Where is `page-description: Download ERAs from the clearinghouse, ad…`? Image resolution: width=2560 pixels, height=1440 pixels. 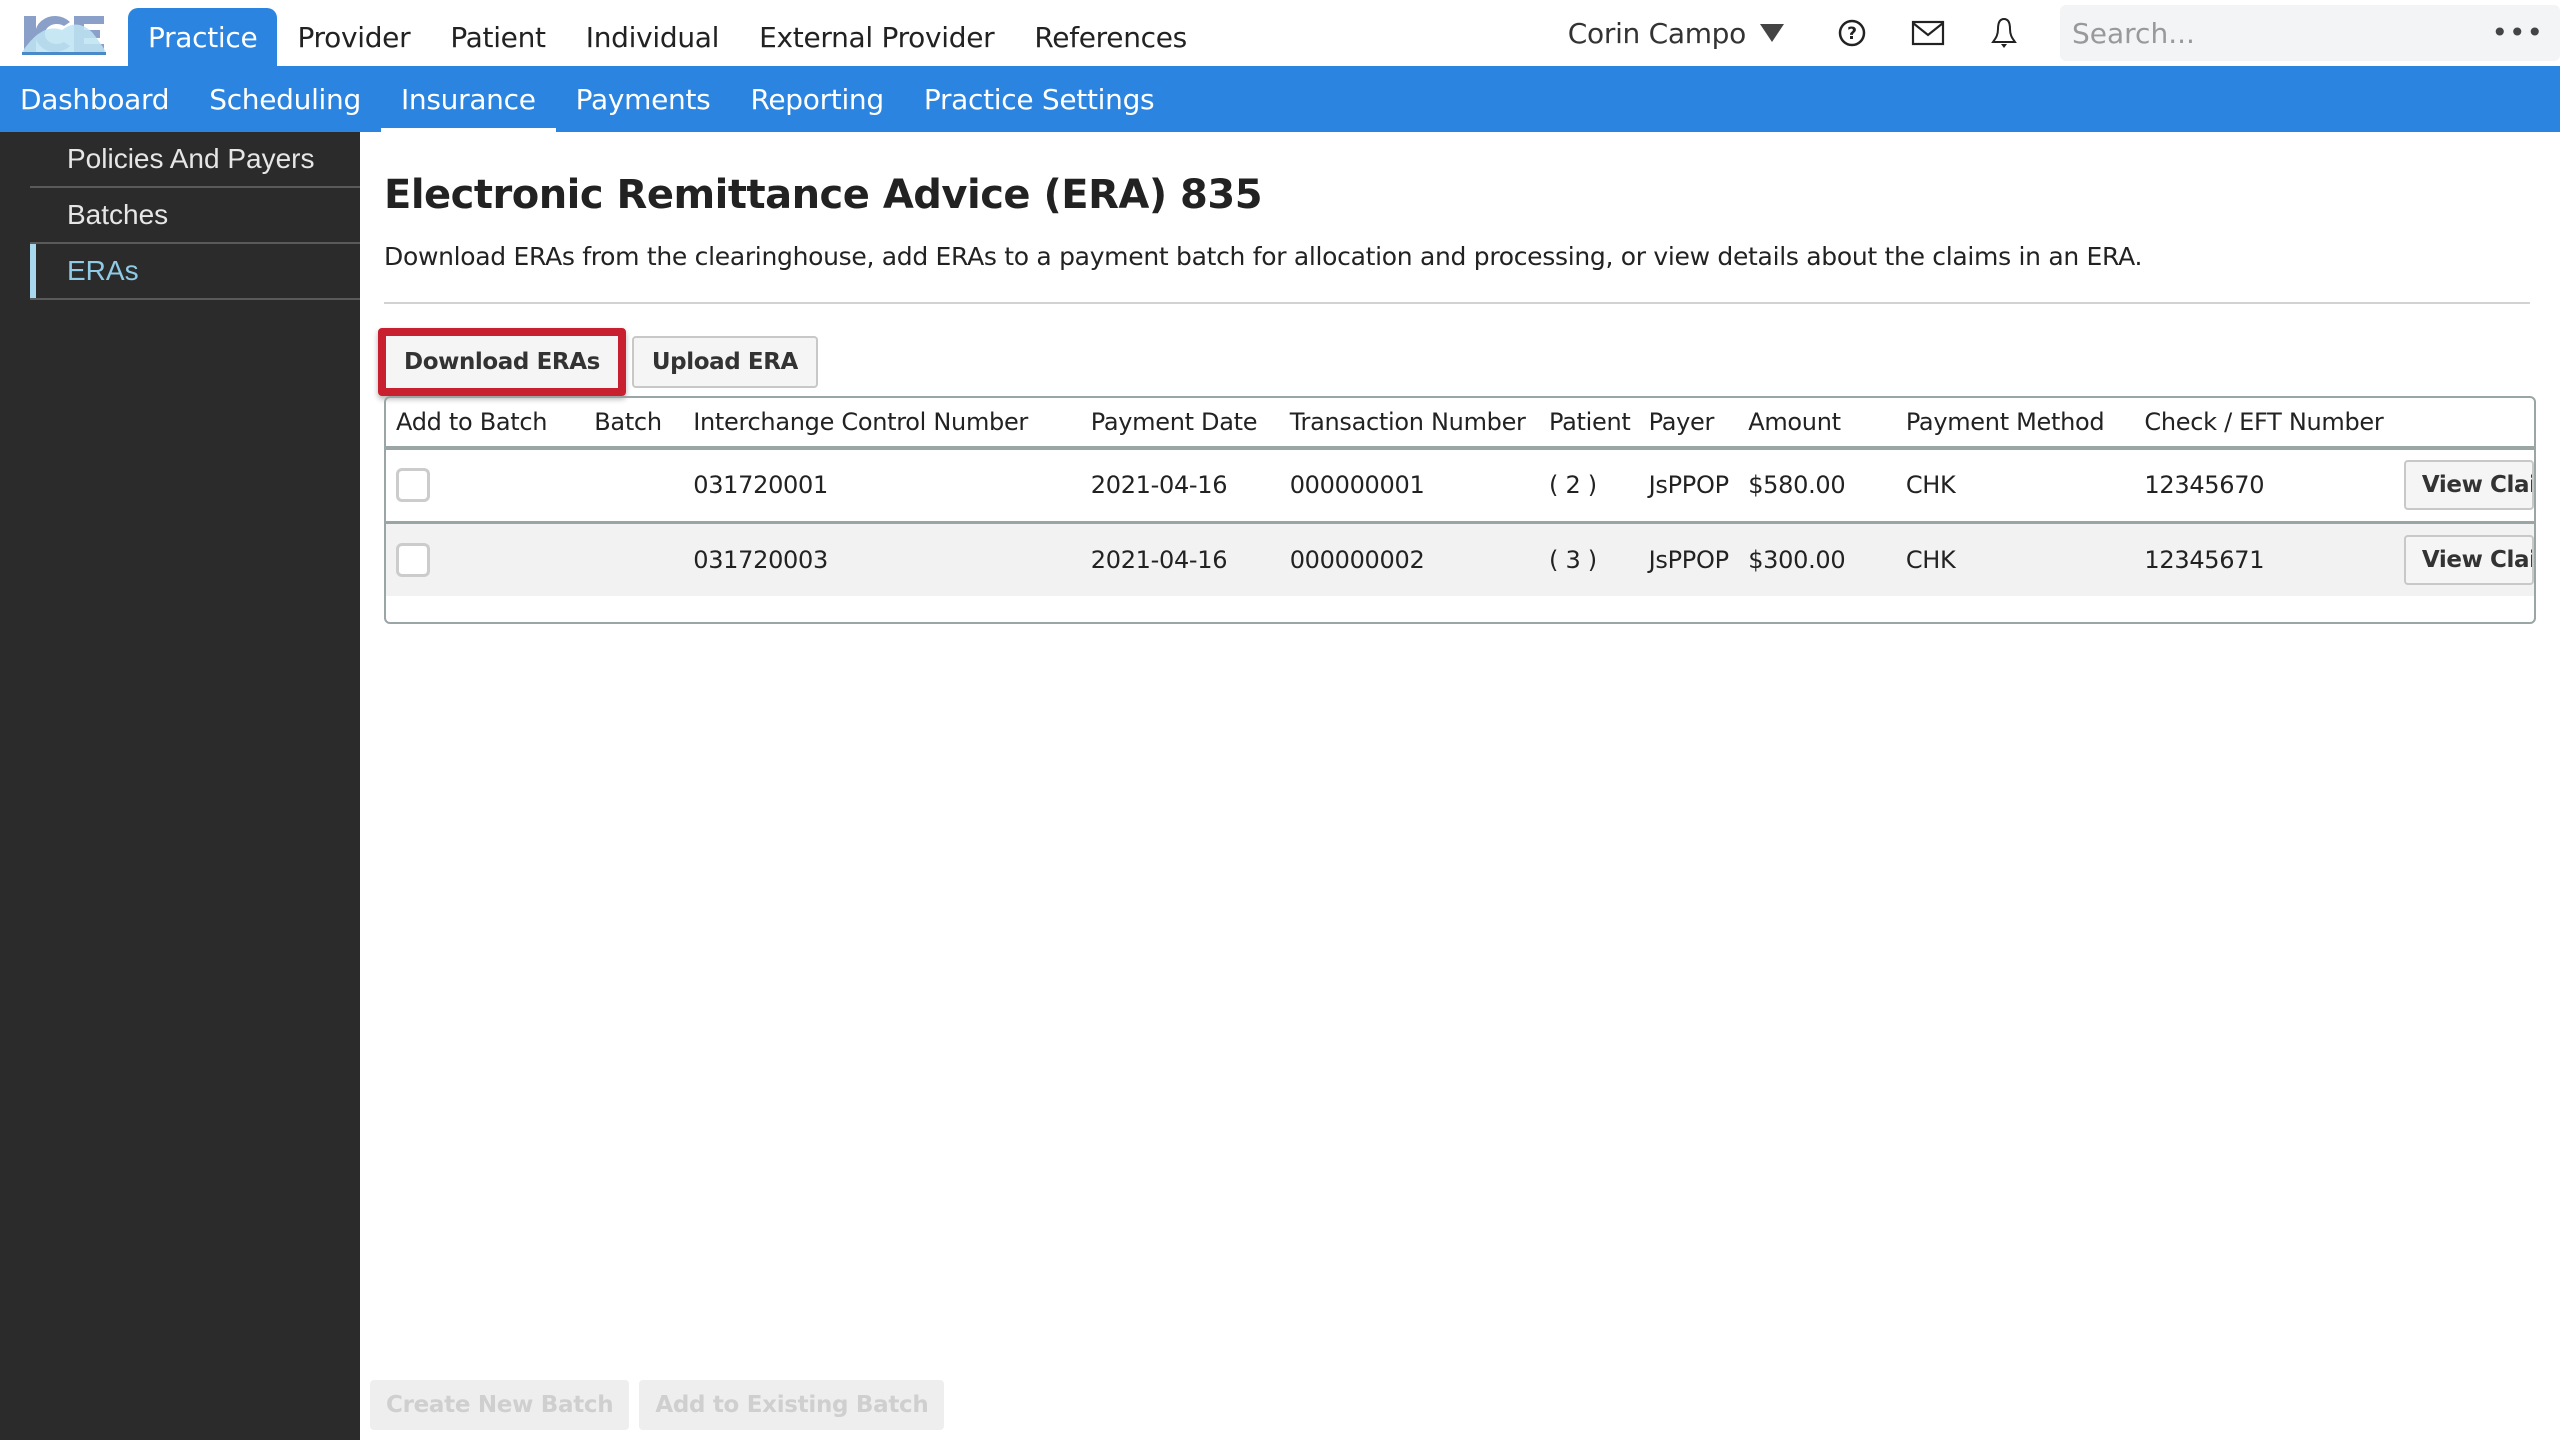
page-description: Download ERAs from the clearinghouse, ad… is located at coordinates (1263, 256).